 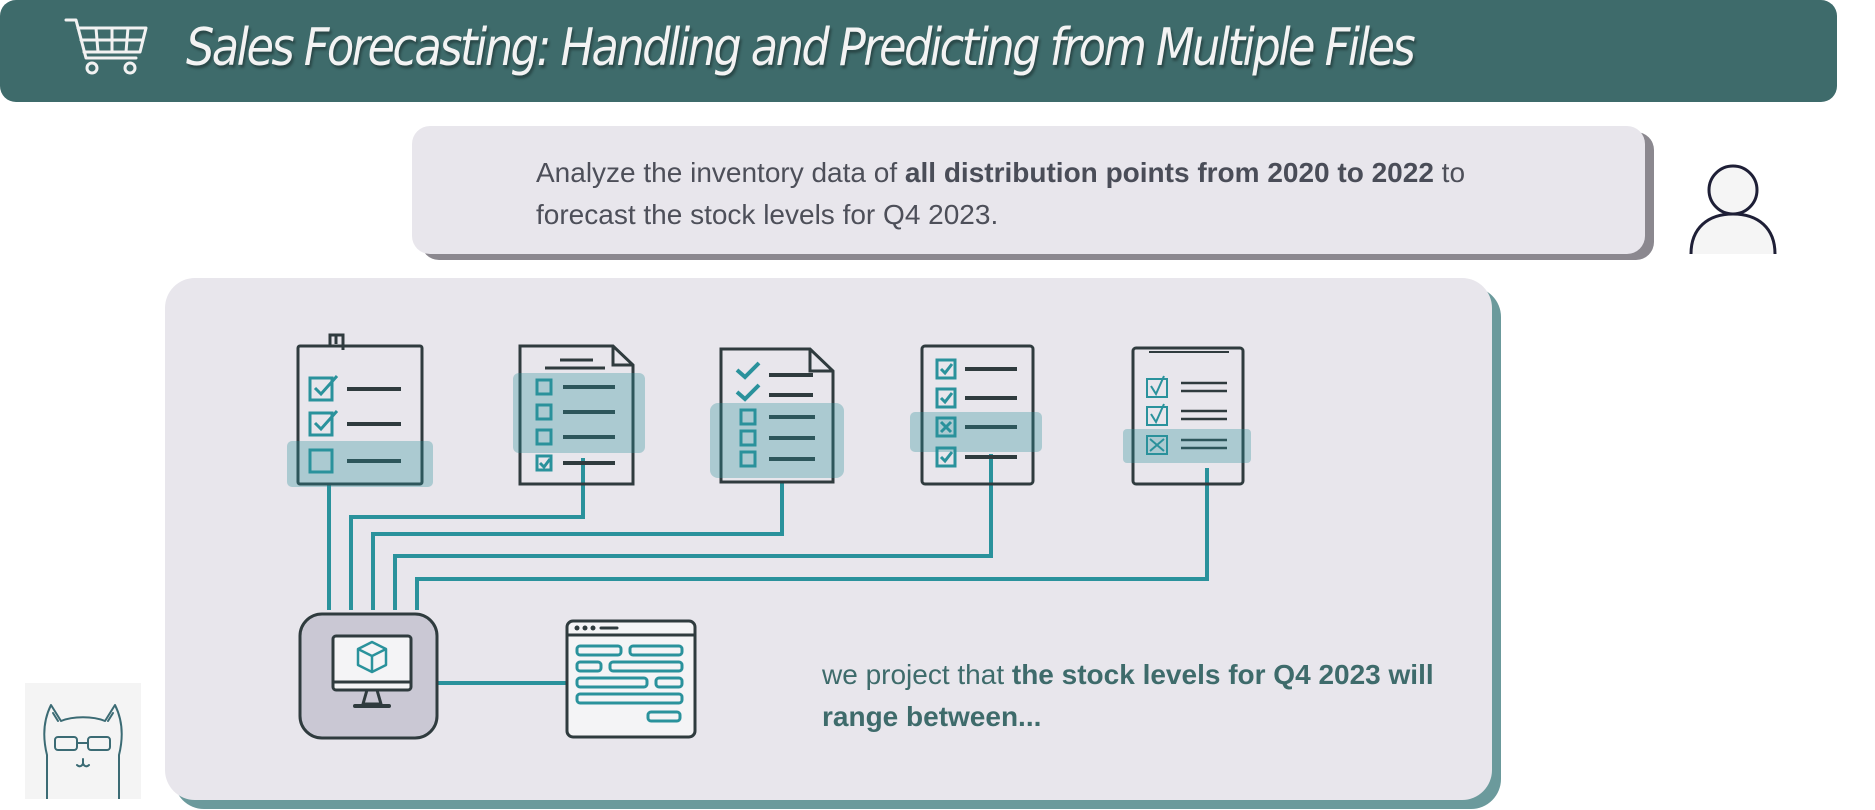 What do you see at coordinates (768, 569) in the screenshot?
I see `connection-lines` at bounding box center [768, 569].